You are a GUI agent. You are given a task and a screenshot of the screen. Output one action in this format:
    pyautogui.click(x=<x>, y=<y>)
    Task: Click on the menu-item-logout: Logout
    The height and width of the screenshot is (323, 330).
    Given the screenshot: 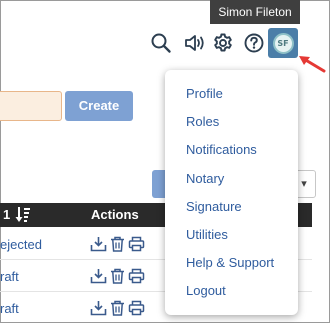 What is the action you would take?
    pyautogui.click(x=231, y=291)
    